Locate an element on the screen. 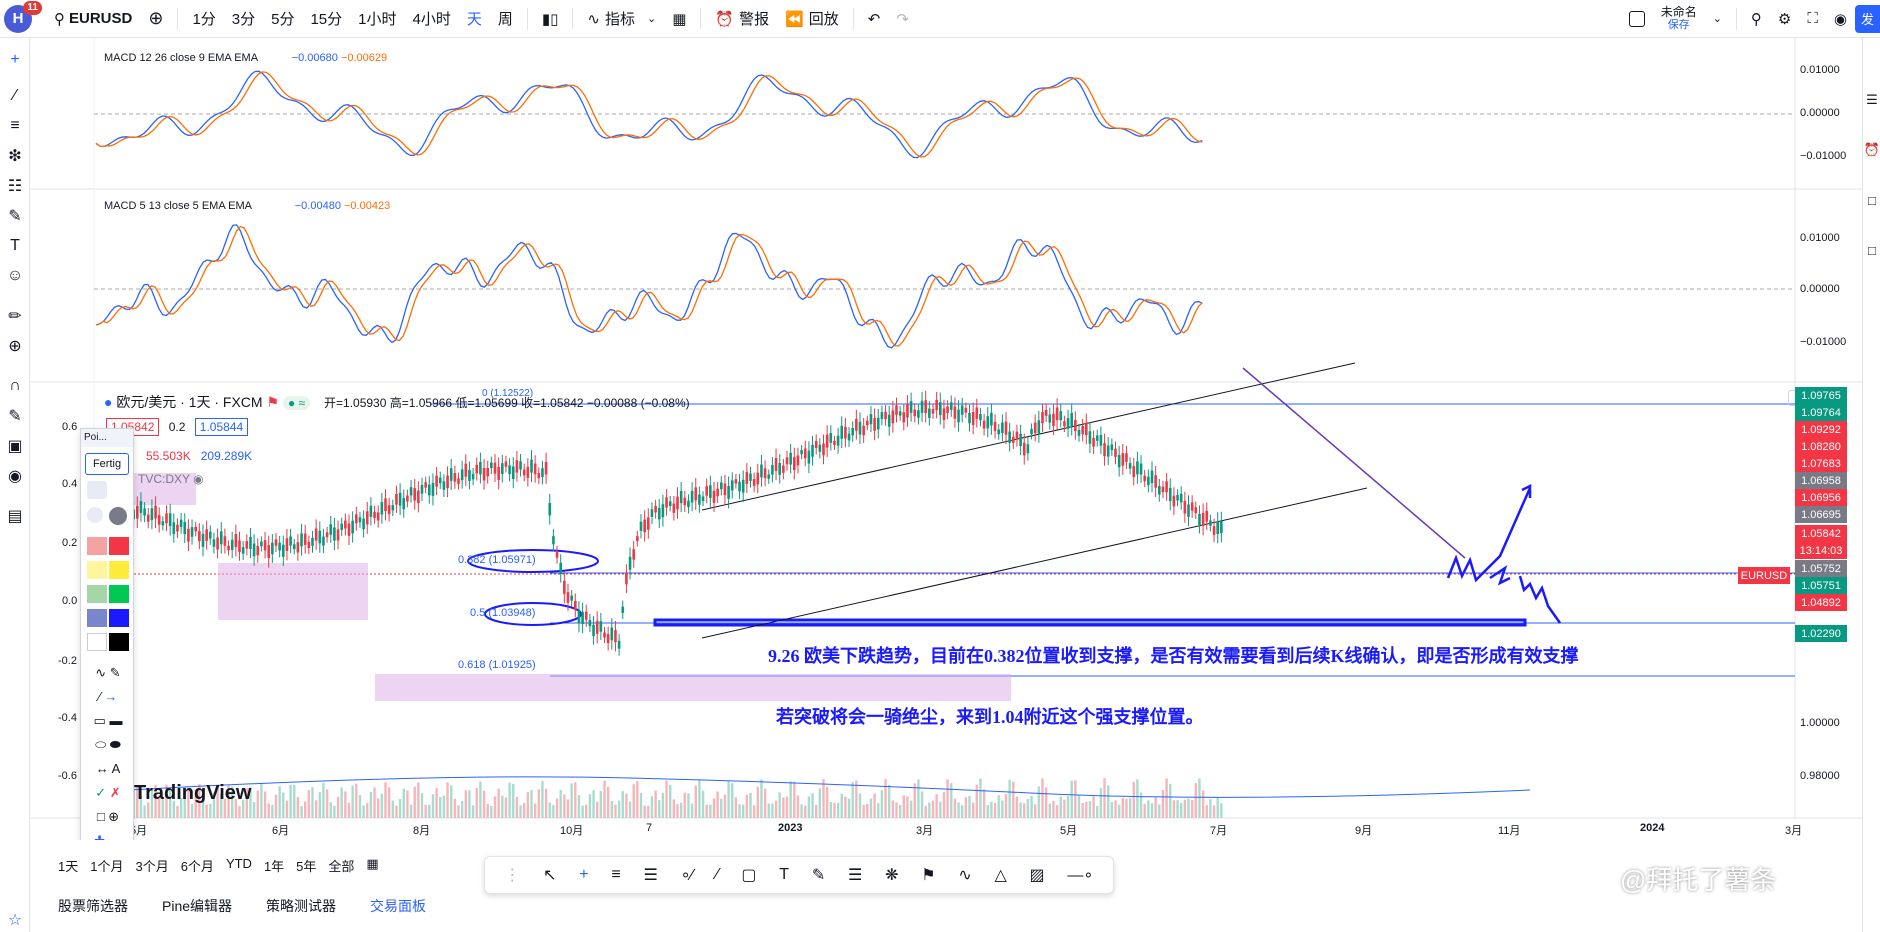 This screenshot has width=1880, height=932. line-tools-row: ∕ → is located at coordinates (108, 697).